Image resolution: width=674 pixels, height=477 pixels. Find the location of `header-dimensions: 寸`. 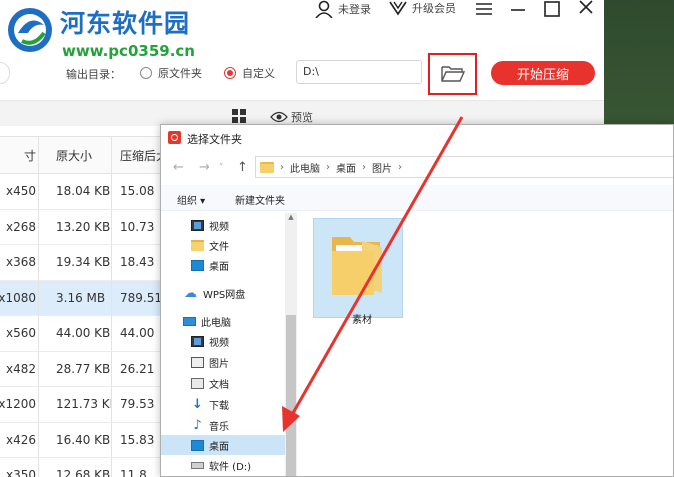

header-dimensions: 寸 is located at coordinates (19, 155).